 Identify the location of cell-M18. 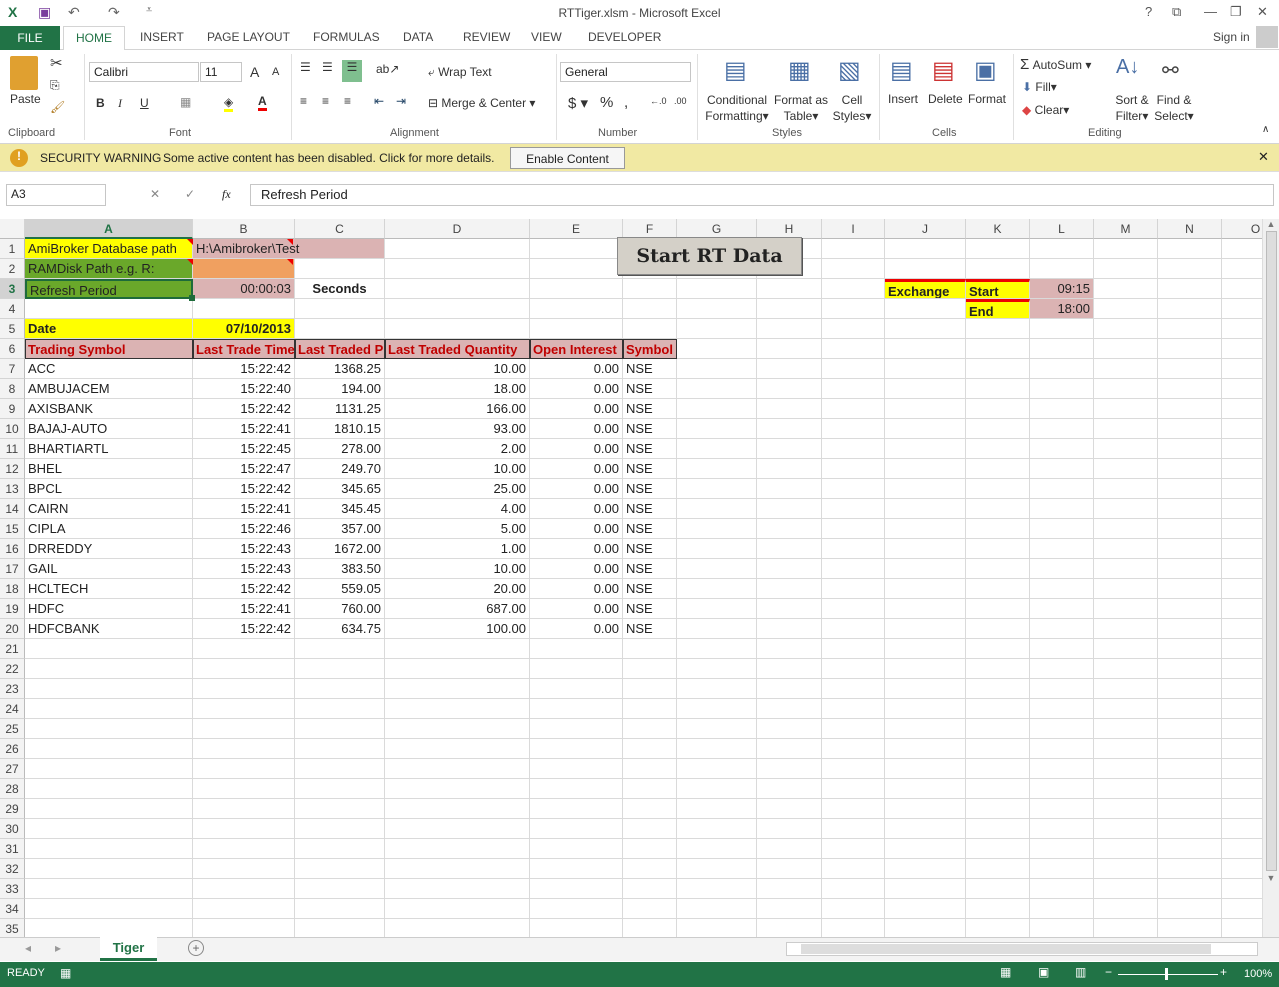
(1126, 589).